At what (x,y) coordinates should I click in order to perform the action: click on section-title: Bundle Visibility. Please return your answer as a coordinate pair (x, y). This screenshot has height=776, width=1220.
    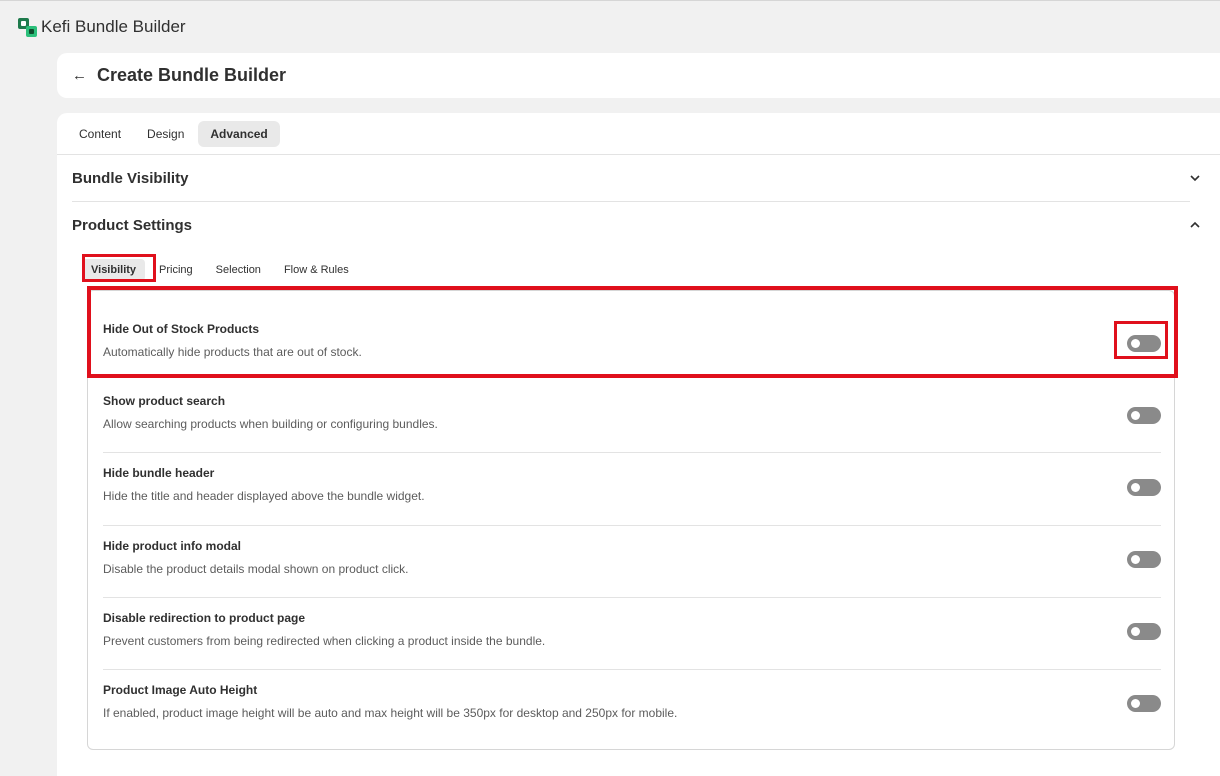
    Looking at the image, I should click on (130, 178).